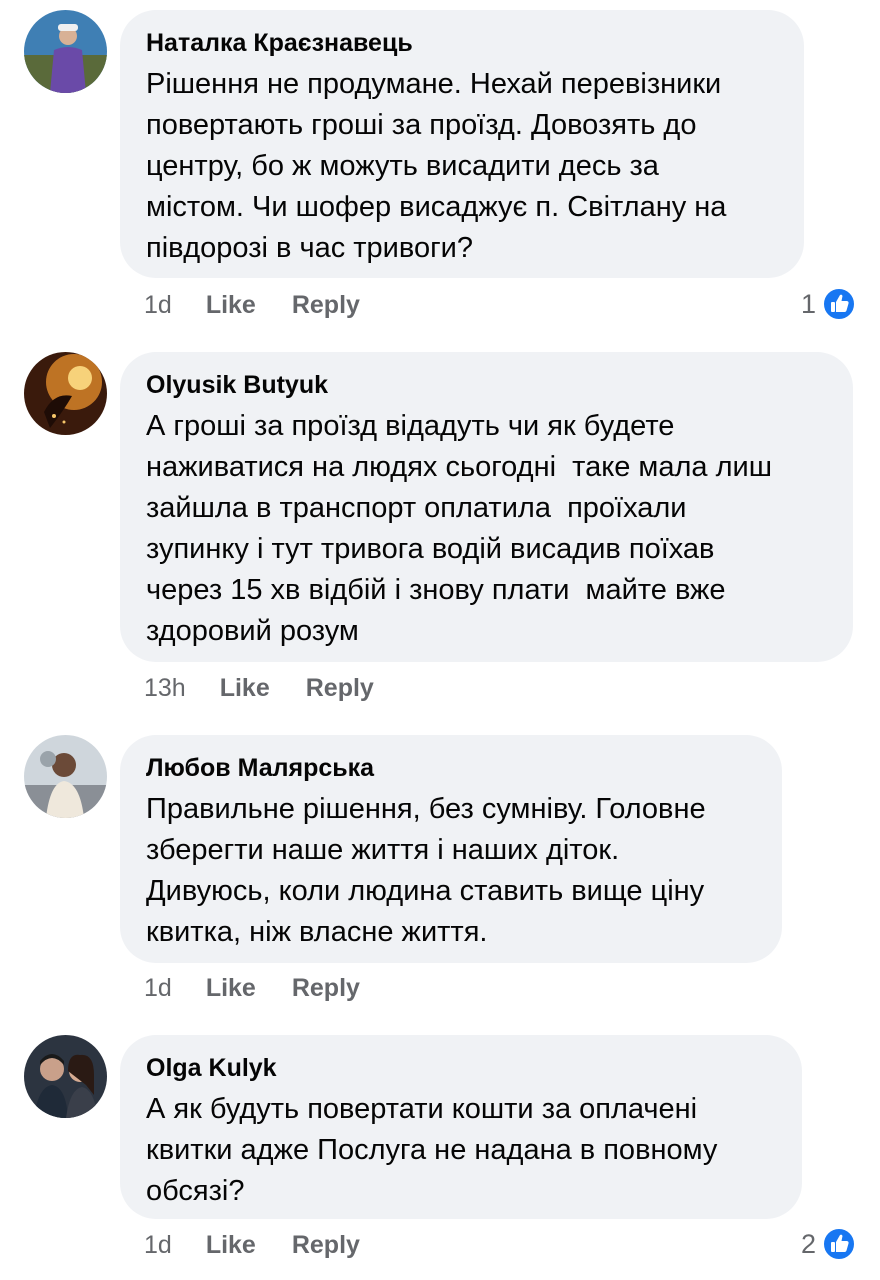 The width and height of the screenshot is (880, 1280). Describe the element at coordinates (808, 1243) in the screenshot. I see `reaction-count: 2` at that location.